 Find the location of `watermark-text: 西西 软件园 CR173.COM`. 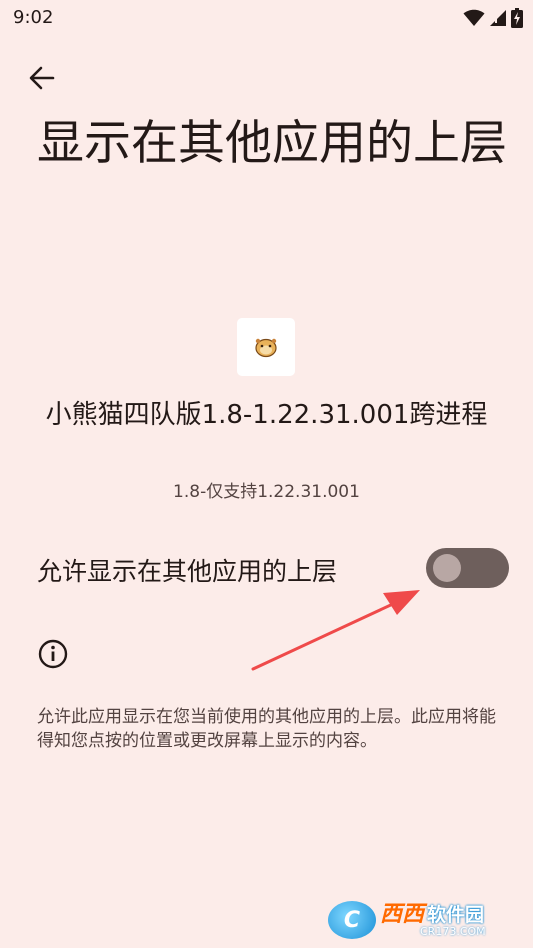

watermark-text: 西西 软件园 CR173.COM is located at coordinates (433, 919).